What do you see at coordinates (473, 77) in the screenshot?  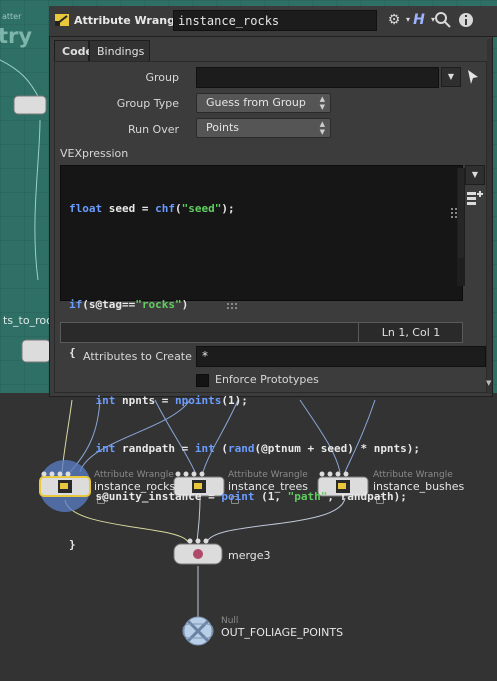 I see `select-arrow-icon` at bounding box center [473, 77].